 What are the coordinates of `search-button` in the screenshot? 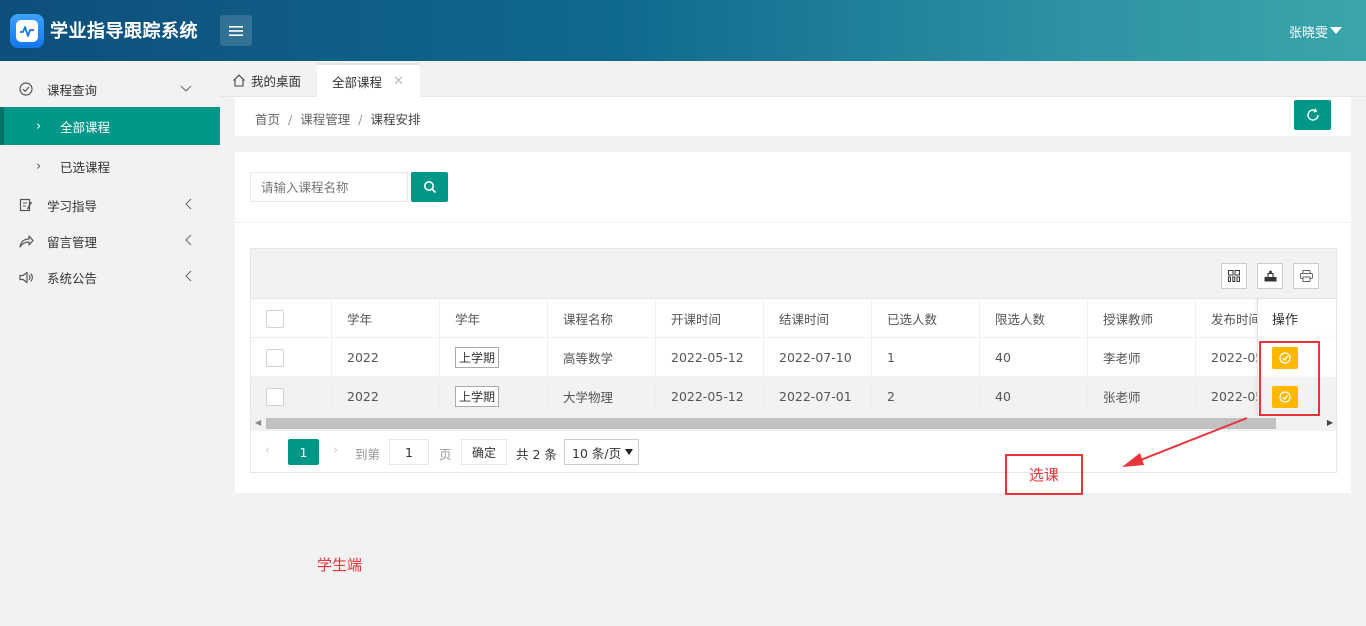 It's located at (429, 187).